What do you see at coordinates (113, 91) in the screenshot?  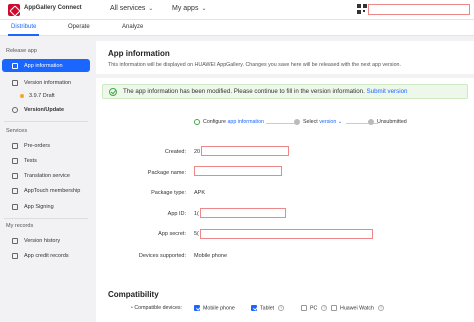 I see `success-check-icon` at bounding box center [113, 91].